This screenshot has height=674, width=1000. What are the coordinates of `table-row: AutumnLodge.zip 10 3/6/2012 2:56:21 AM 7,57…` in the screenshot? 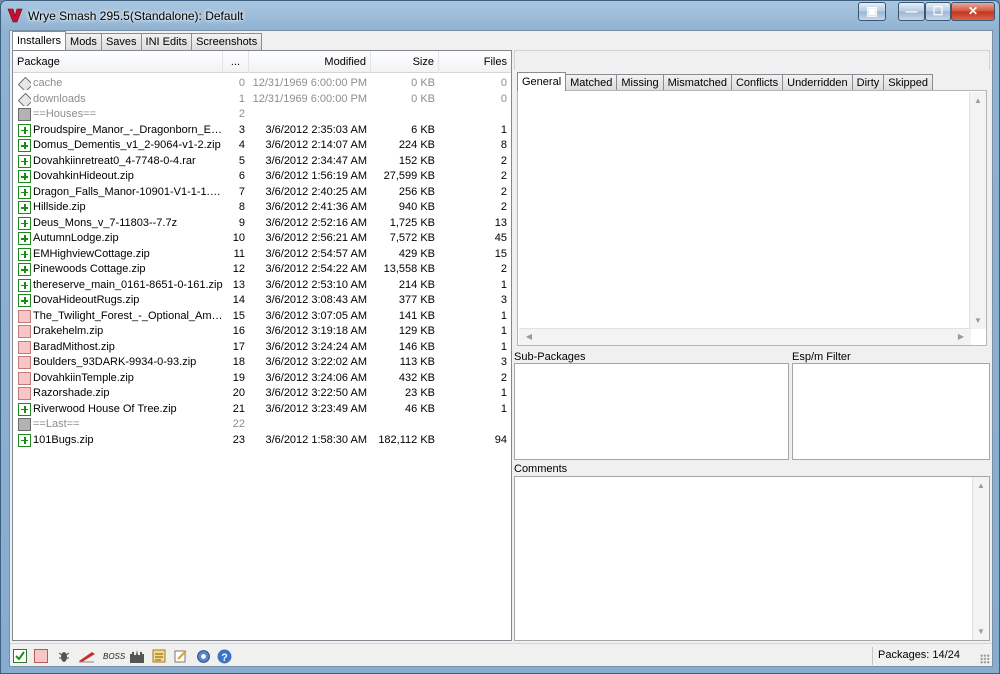 It's located at (262, 239).